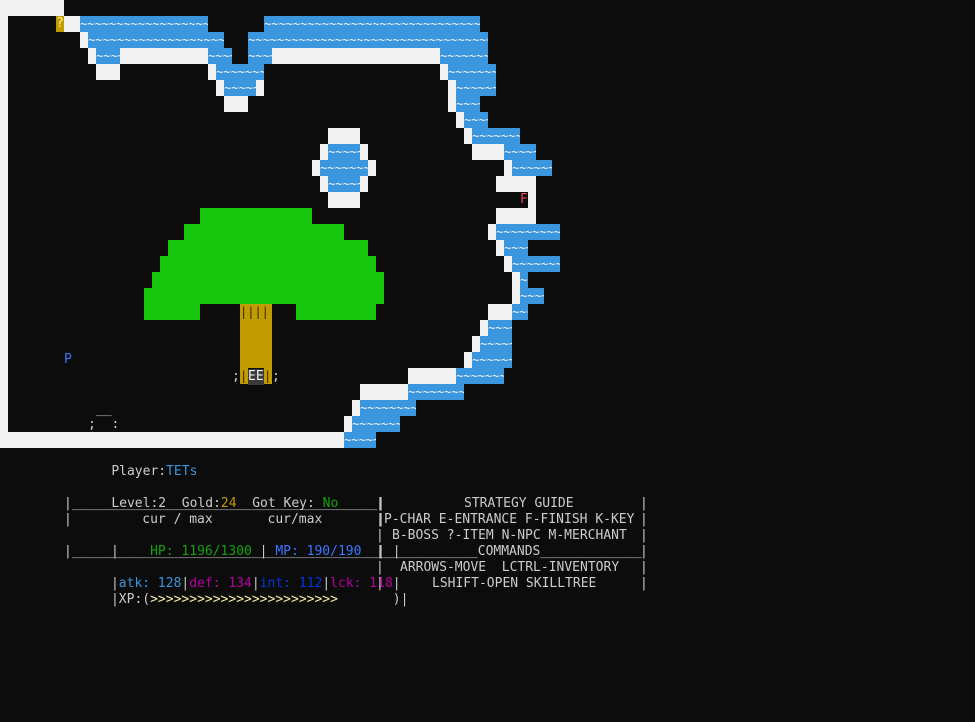 The width and height of the screenshot is (975, 722). I want to click on entrance-left: ;, so click(236, 376).